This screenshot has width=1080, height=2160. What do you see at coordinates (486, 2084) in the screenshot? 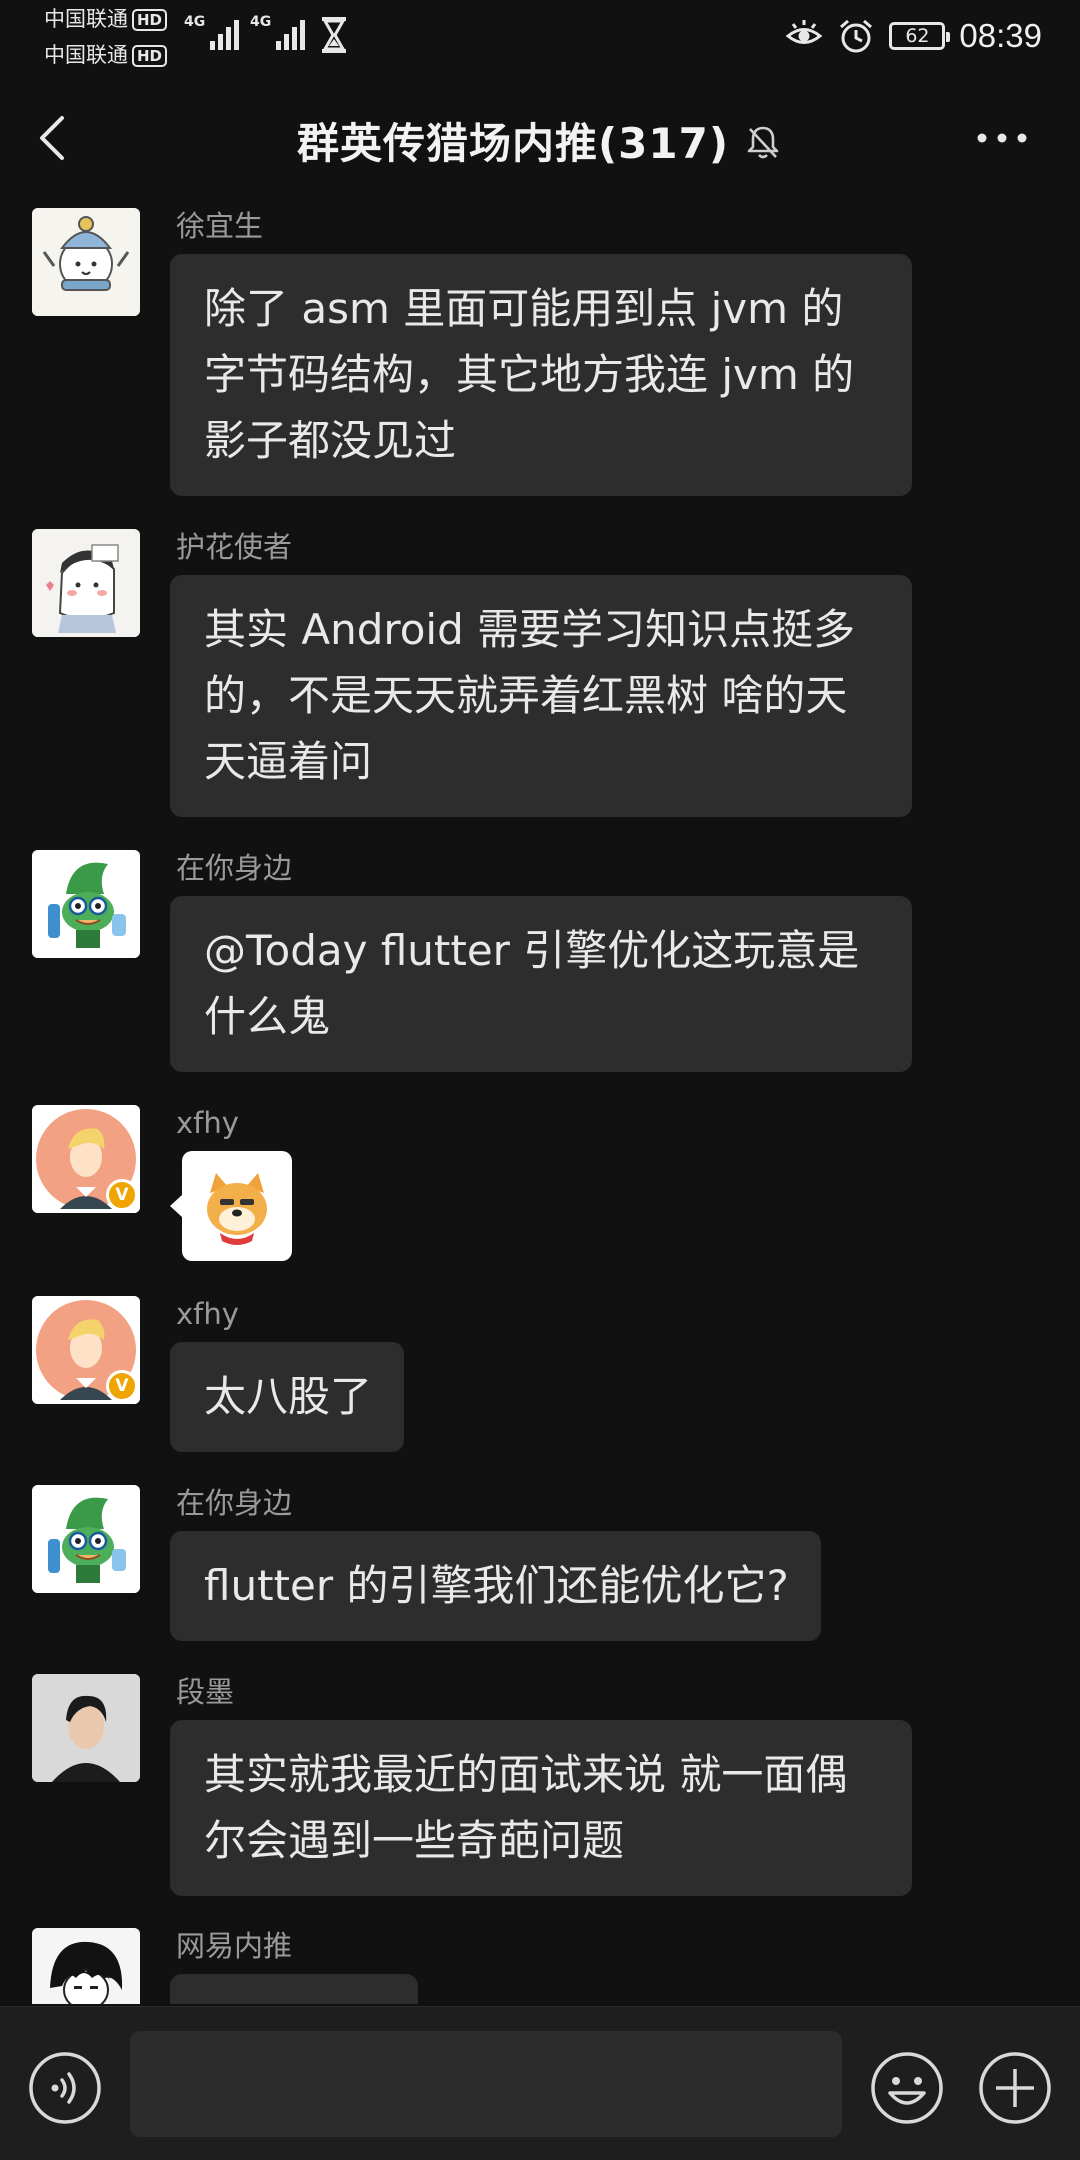
I see `message-input` at bounding box center [486, 2084].